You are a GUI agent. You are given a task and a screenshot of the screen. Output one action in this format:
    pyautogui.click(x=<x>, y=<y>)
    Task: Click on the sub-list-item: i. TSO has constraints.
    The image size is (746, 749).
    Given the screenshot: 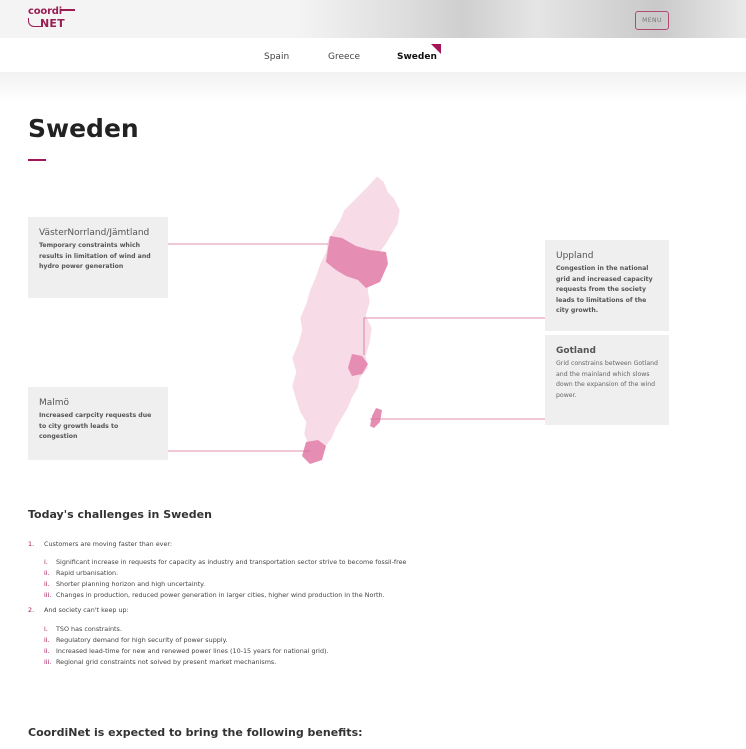 What is the action you would take?
    pyautogui.click(x=83, y=629)
    